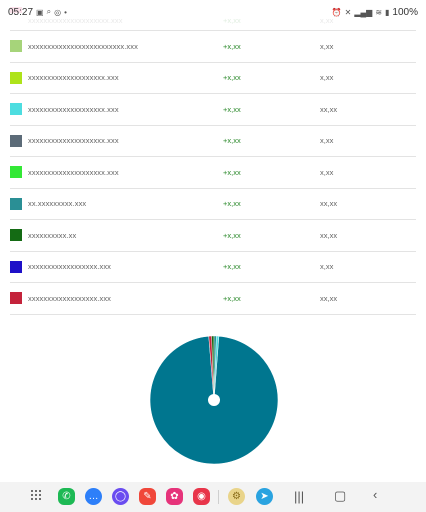 The height and width of the screenshot is (512, 426). I want to click on navigation-bar: ✆ … ◯ ✎ ✿ ◉ ⚙ ➤ ||| ▢ ‹, so click(213, 497).